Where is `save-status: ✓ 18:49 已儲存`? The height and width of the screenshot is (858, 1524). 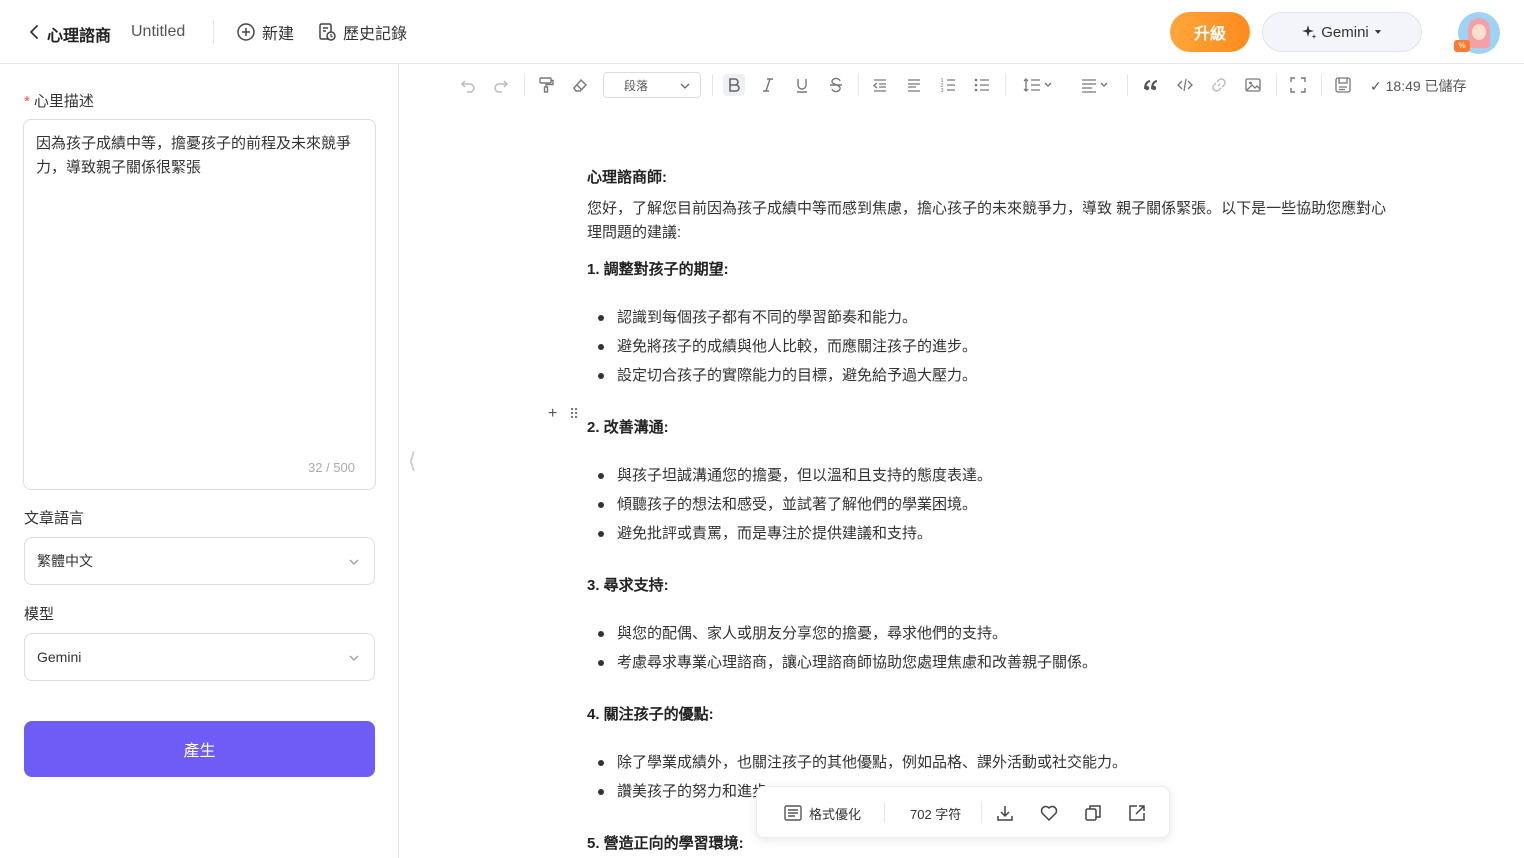
save-status: ✓ 18:49 已儲存 is located at coordinates (1418, 86).